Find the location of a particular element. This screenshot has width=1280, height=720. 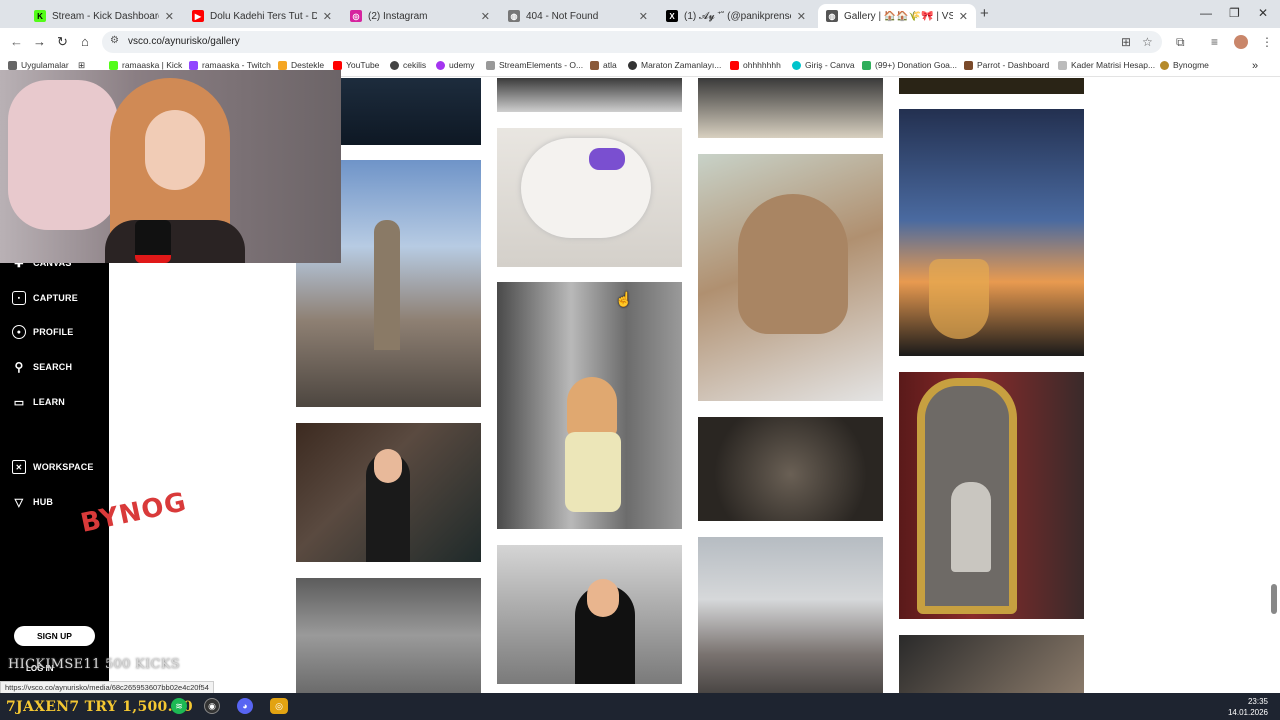

tab-not-found: ◍ 404 - Not Found ✕ is located at coordinates (578, 16).